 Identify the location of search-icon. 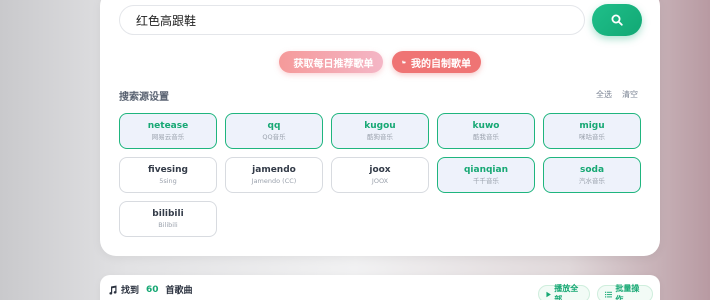
(617, 20).